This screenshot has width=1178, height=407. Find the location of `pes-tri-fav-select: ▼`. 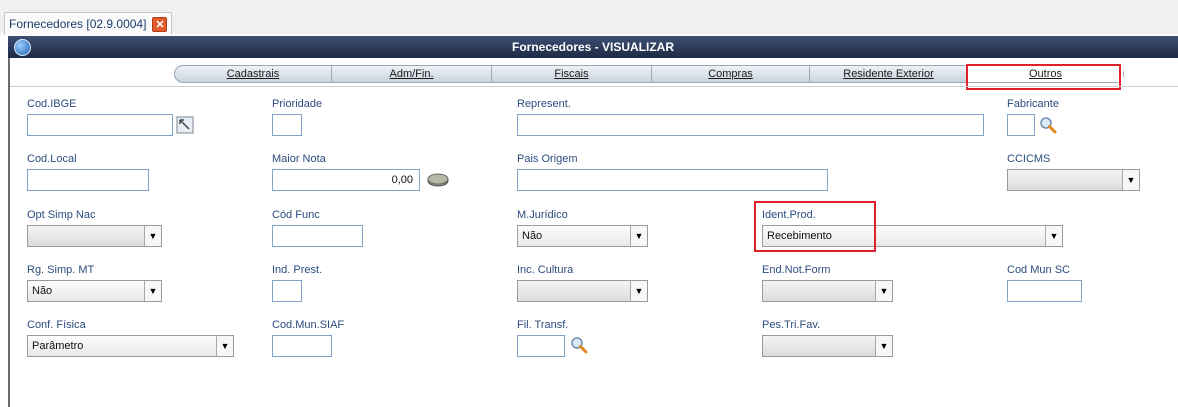

pes-tri-fav-select: ▼ is located at coordinates (827, 346).